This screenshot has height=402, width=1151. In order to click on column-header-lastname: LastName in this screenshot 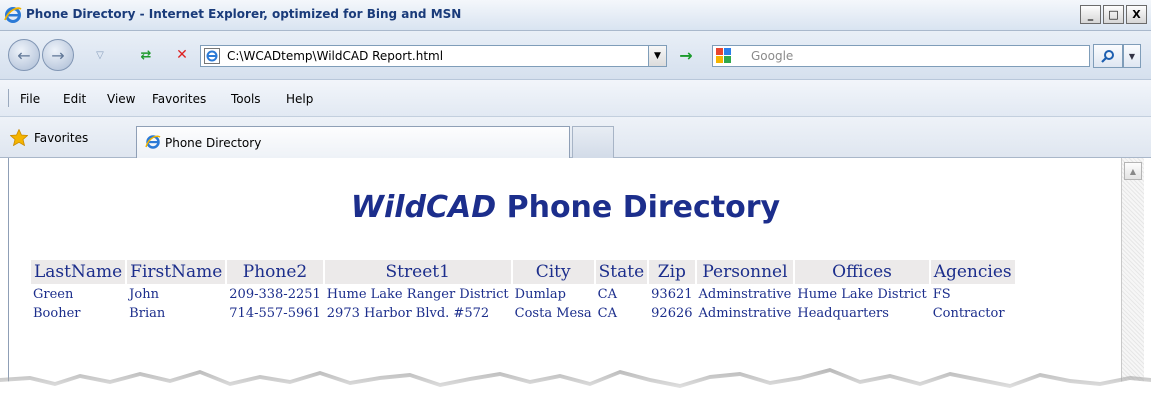, I will do `click(78, 272)`.